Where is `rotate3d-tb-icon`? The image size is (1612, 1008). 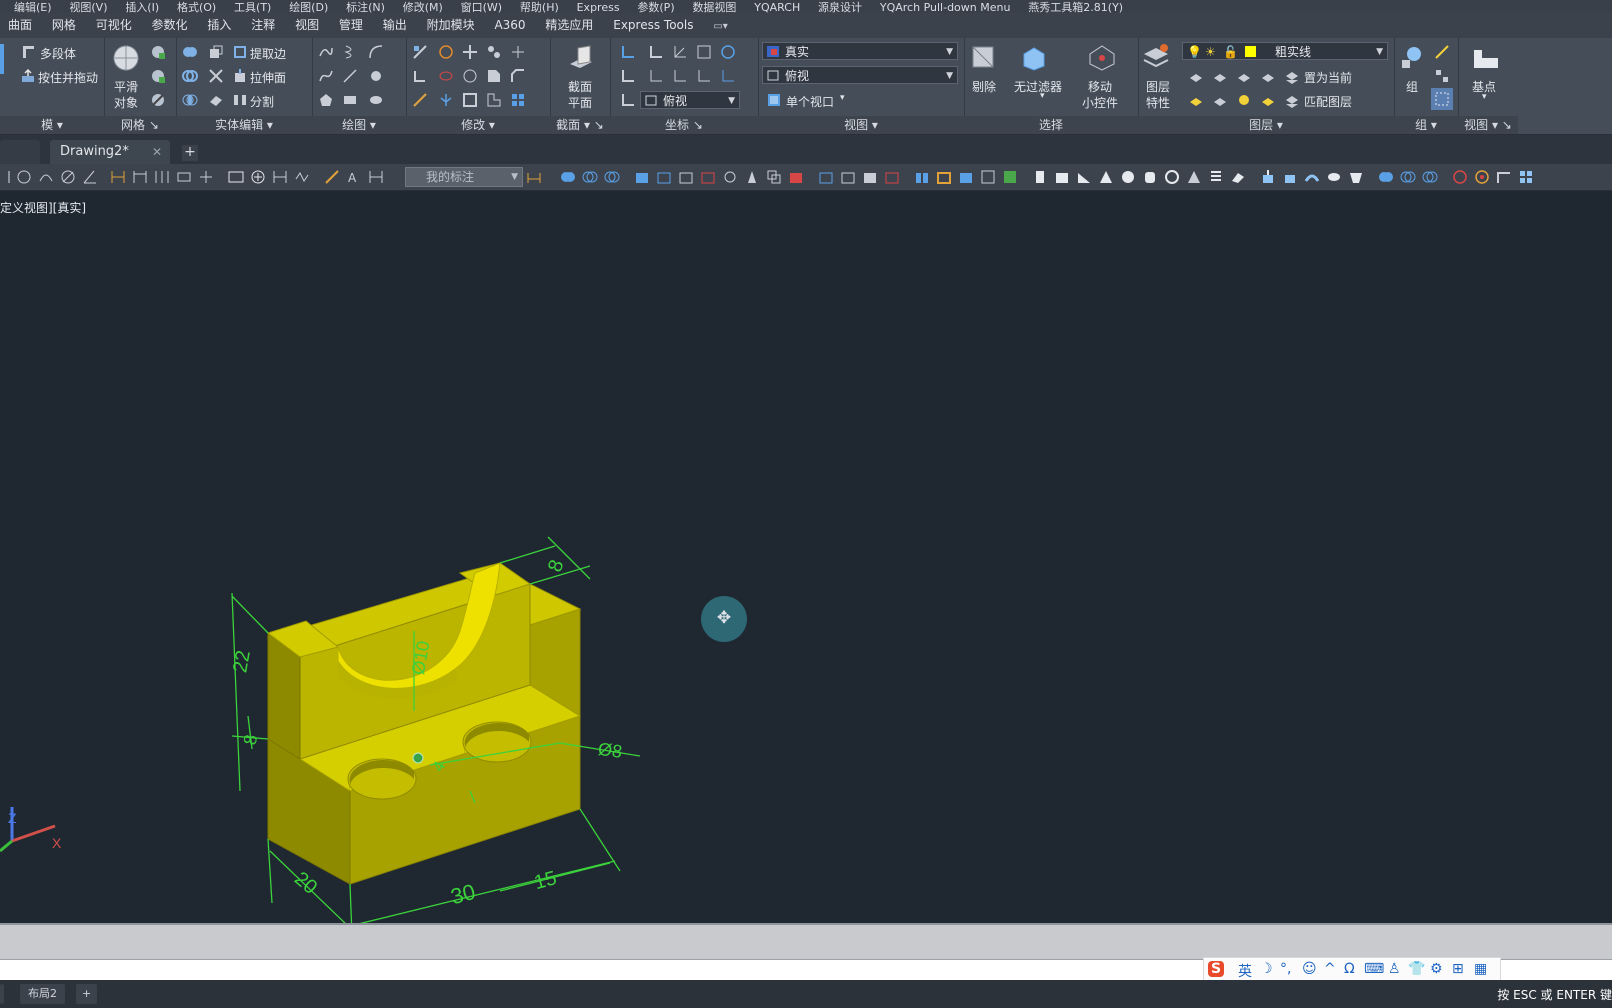 rotate3d-tb-icon is located at coordinates (1460, 177).